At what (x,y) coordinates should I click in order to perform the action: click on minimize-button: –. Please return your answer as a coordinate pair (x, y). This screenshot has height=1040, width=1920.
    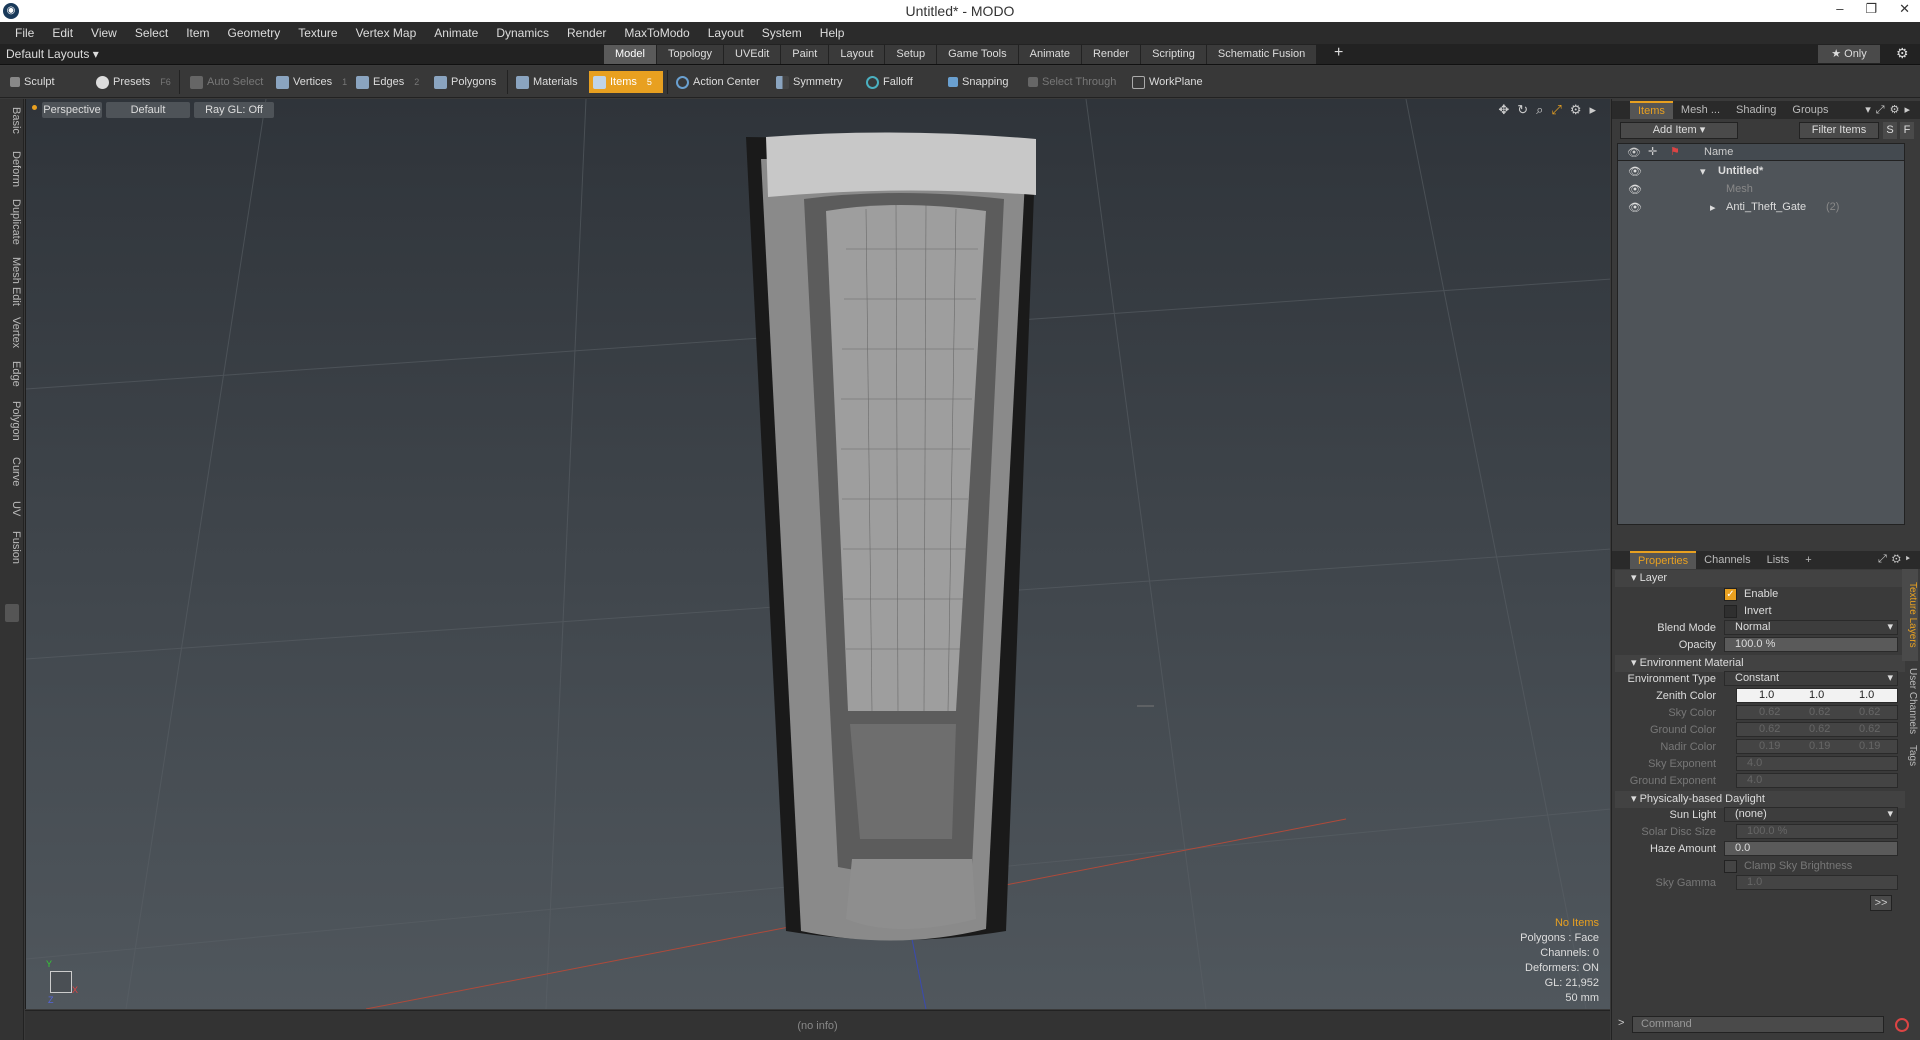
    Looking at the image, I should click on (1839, 9).